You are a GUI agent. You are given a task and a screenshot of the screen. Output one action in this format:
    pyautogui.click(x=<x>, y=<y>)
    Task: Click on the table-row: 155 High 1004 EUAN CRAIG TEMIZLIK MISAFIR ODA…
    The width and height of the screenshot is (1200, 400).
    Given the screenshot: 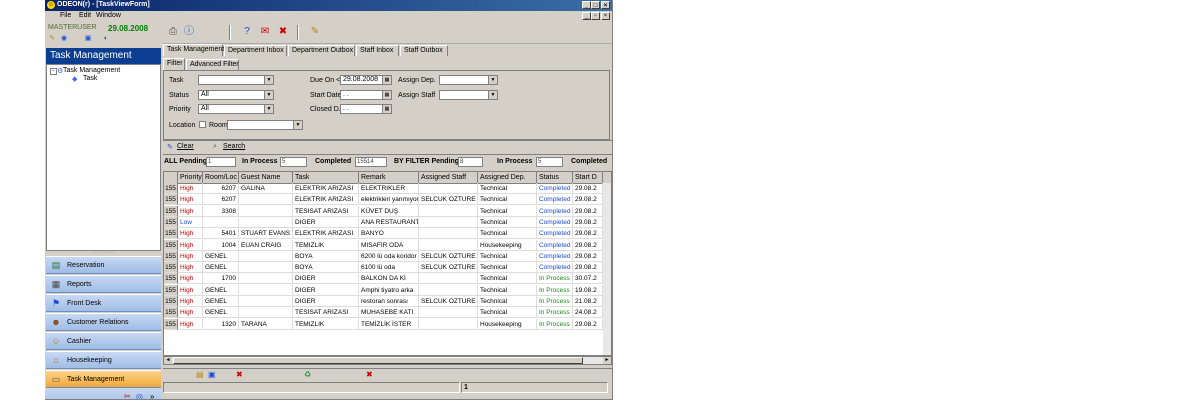 What is the action you would take?
    pyautogui.click(x=387, y=245)
    